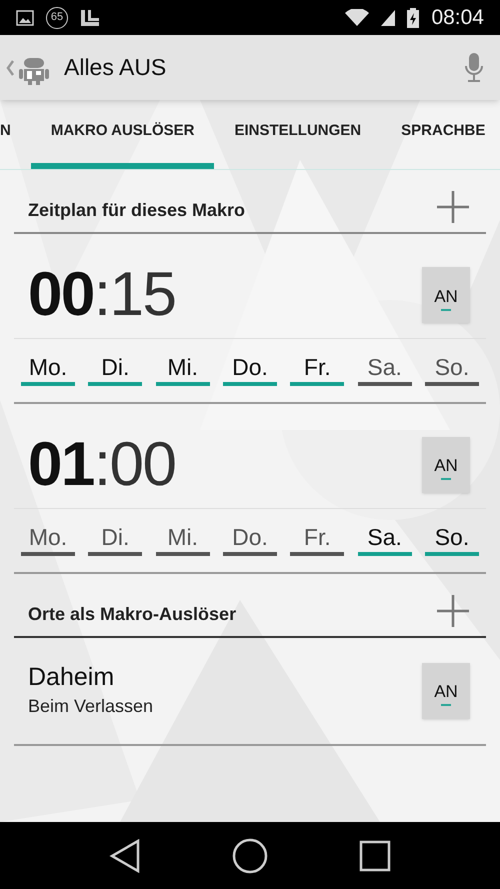  I want to click on screen-title: Alles AUS, so click(115, 67).